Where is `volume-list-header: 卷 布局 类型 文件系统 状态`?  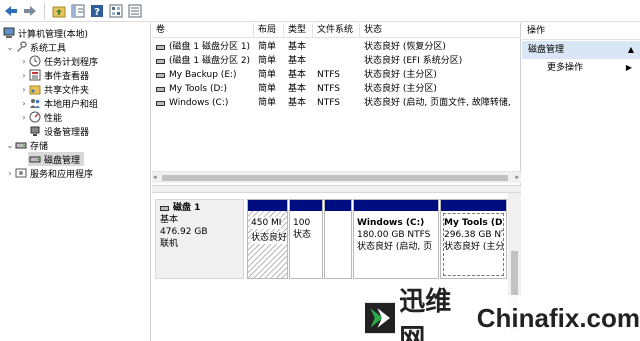 volume-list-header: 卷 布局 类型 文件系统 状态 is located at coordinates (336, 30).